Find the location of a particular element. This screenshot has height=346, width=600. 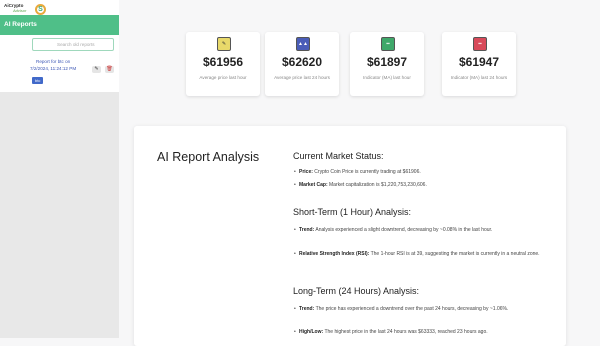

bullet-label: Price: is located at coordinates (306, 172).